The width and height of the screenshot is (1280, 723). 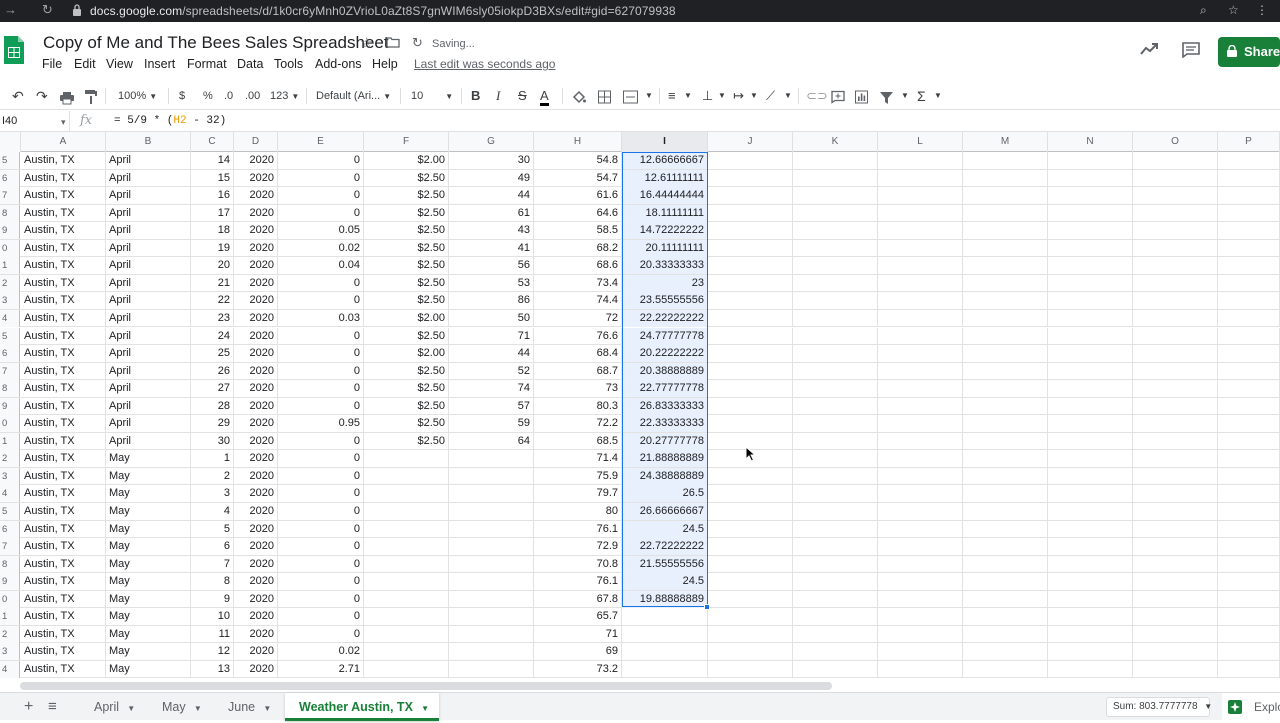 I want to click on cell-i: 19.88888889, so click(x=665, y=599).